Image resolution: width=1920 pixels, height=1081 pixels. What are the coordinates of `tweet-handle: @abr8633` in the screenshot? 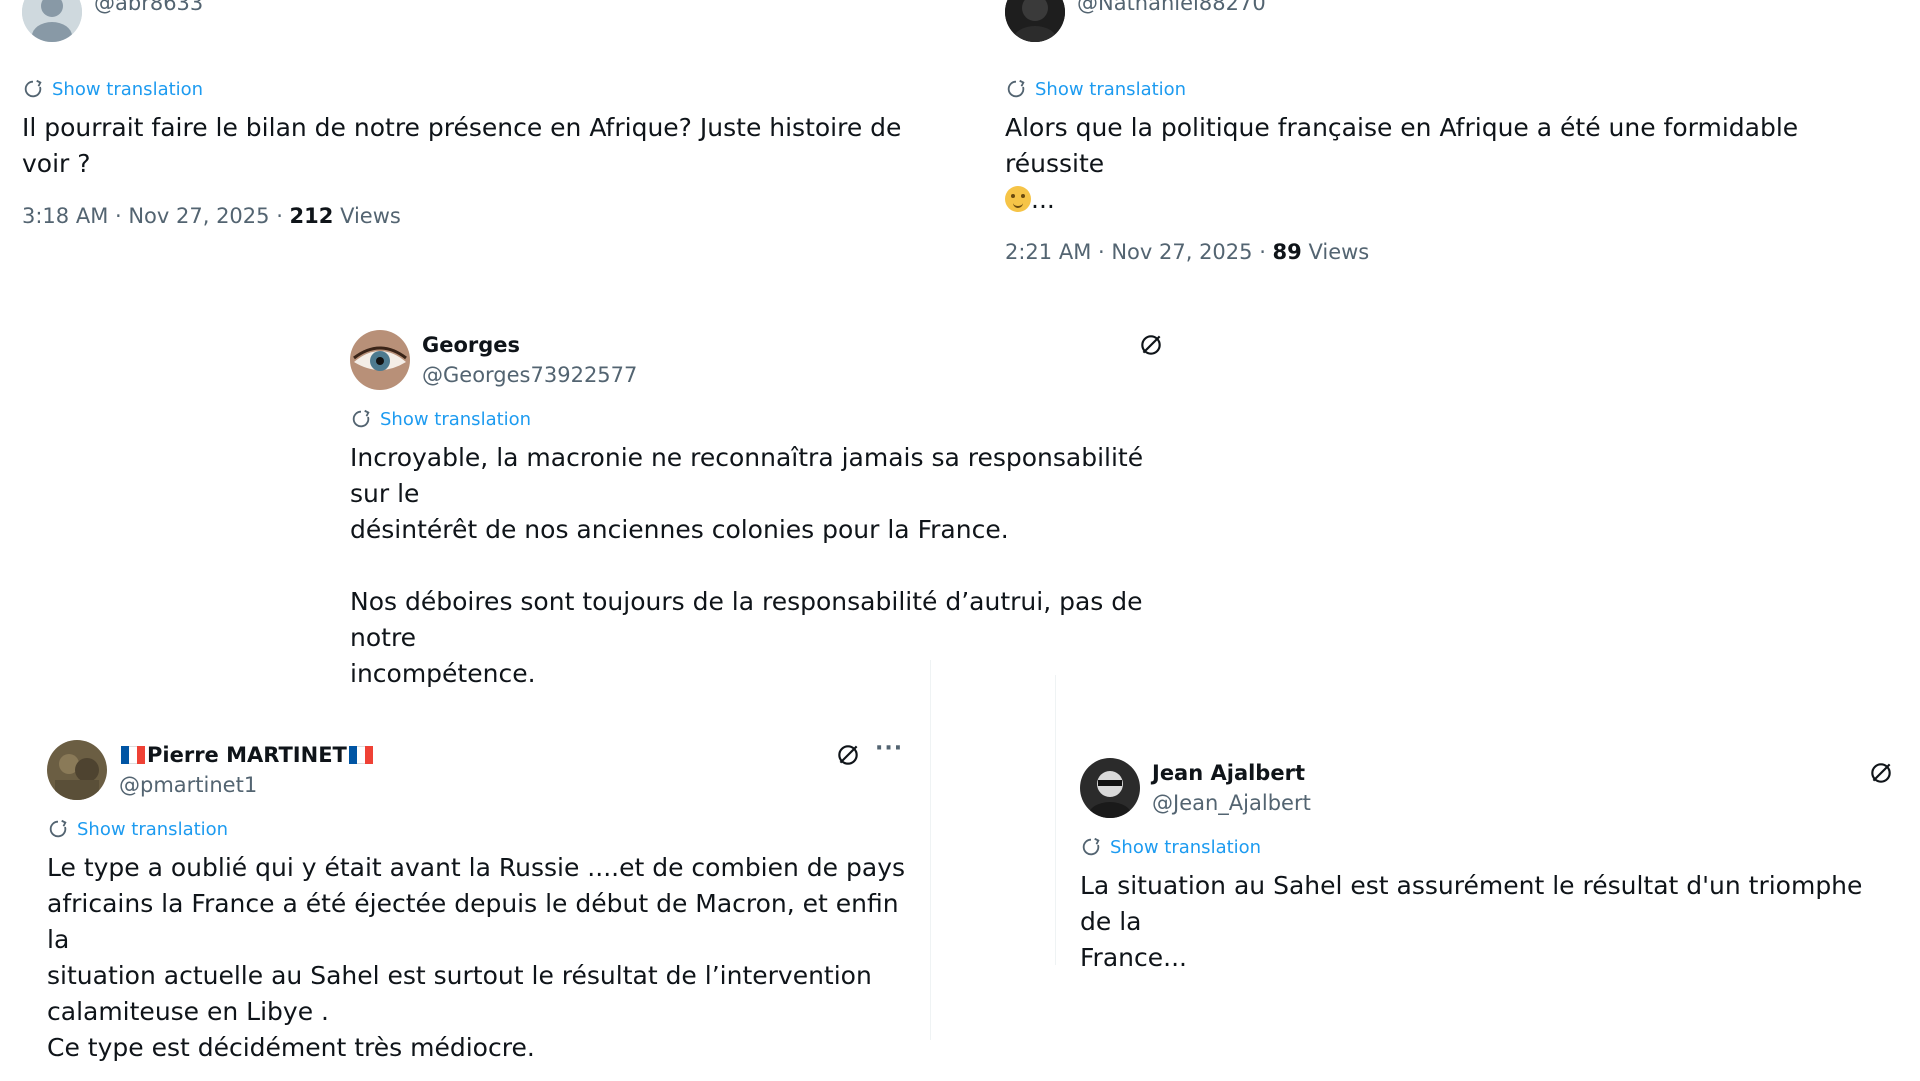 It's located at (148, 9).